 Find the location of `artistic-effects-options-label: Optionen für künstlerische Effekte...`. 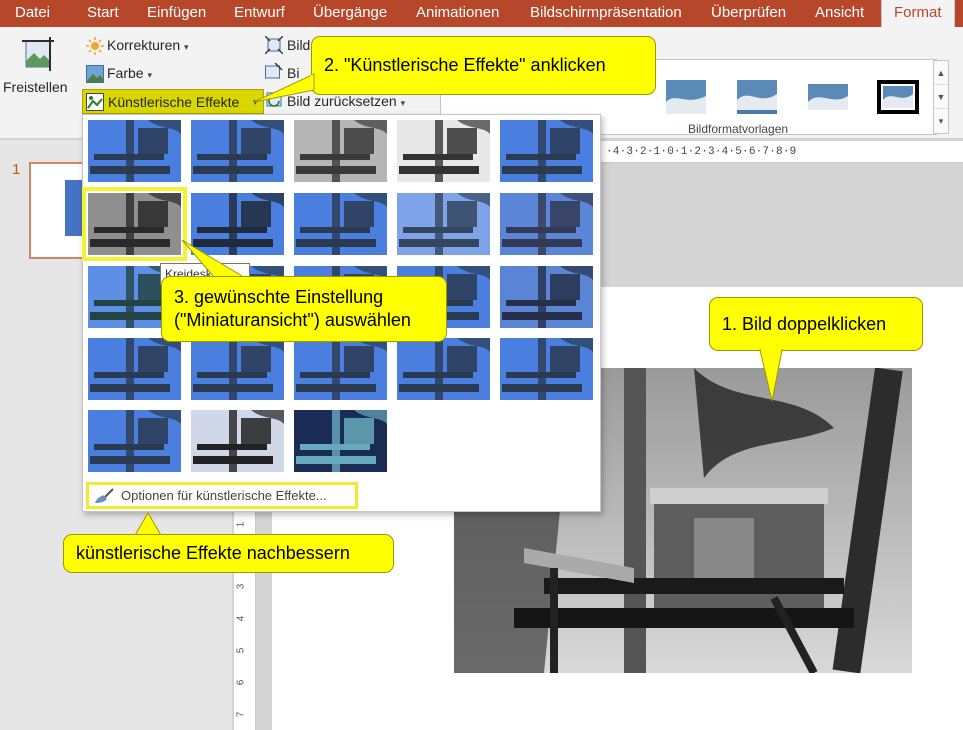

artistic-effects-options-label: Optionen für künstlerische Effekte... is located at coordinates (224, 495).